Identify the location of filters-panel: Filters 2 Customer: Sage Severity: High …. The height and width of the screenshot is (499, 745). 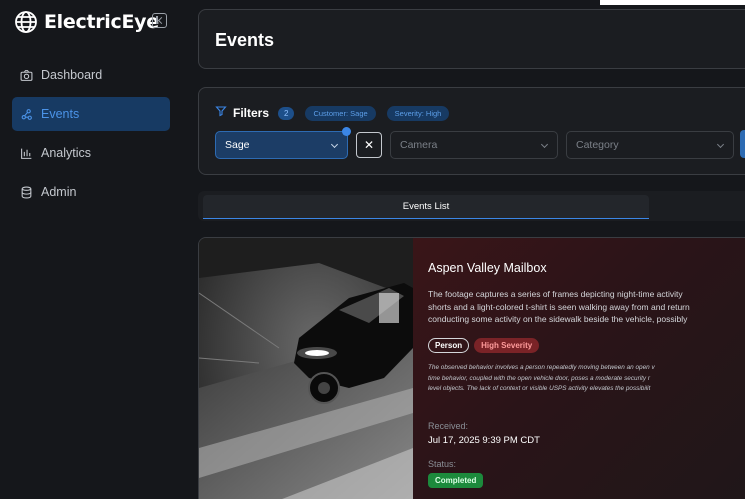
(471, 131).